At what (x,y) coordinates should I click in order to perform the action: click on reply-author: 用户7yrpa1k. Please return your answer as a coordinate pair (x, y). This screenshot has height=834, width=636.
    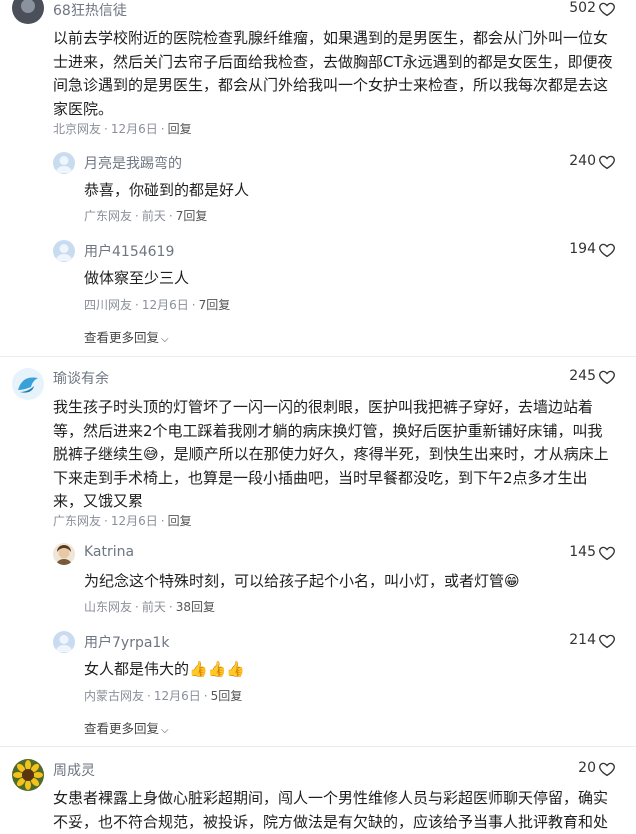
    Looking at the image, I should click on (126, 642).